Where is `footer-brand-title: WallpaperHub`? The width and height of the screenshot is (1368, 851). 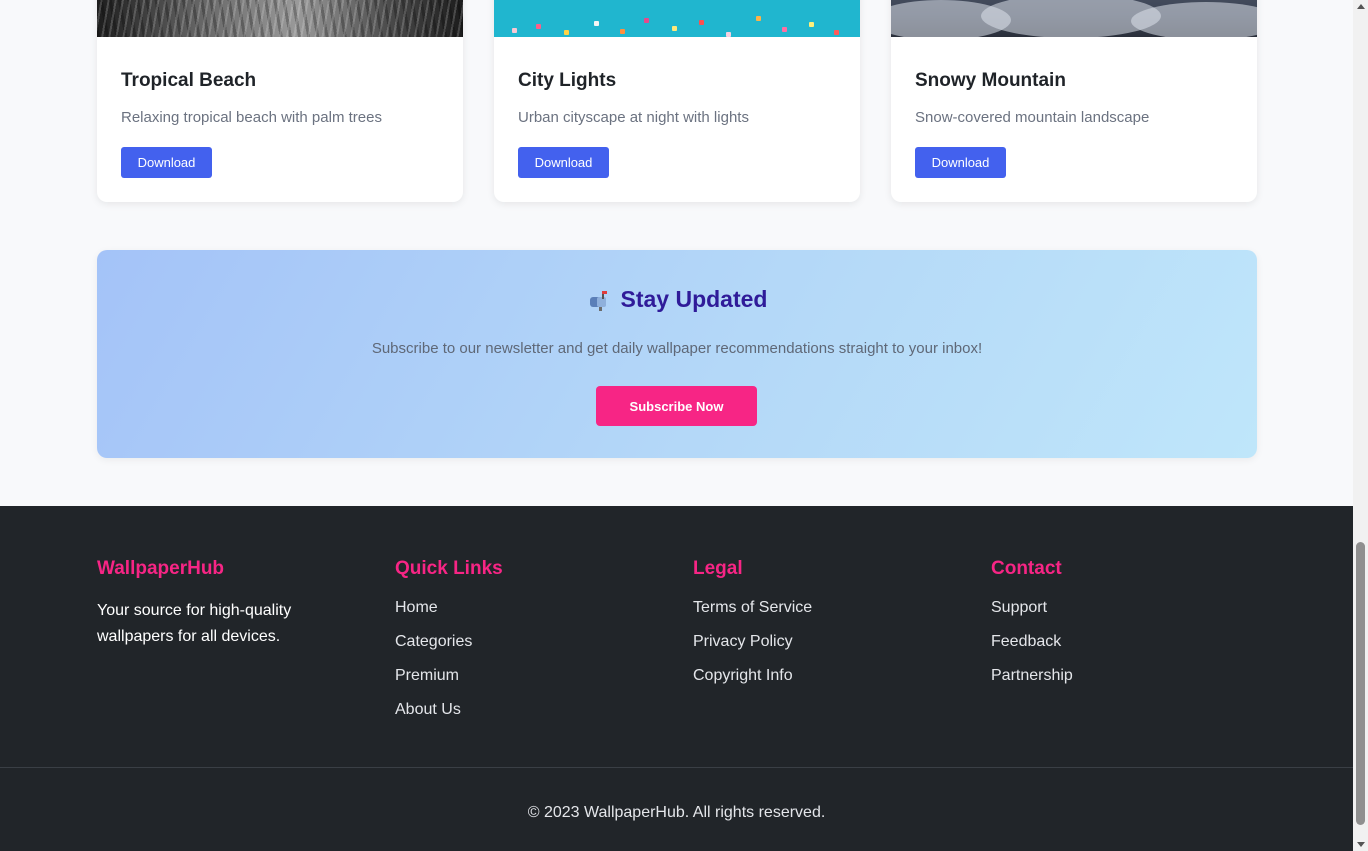
footer-brand-title: WallpaperHub is located at coordinates (161, 568).